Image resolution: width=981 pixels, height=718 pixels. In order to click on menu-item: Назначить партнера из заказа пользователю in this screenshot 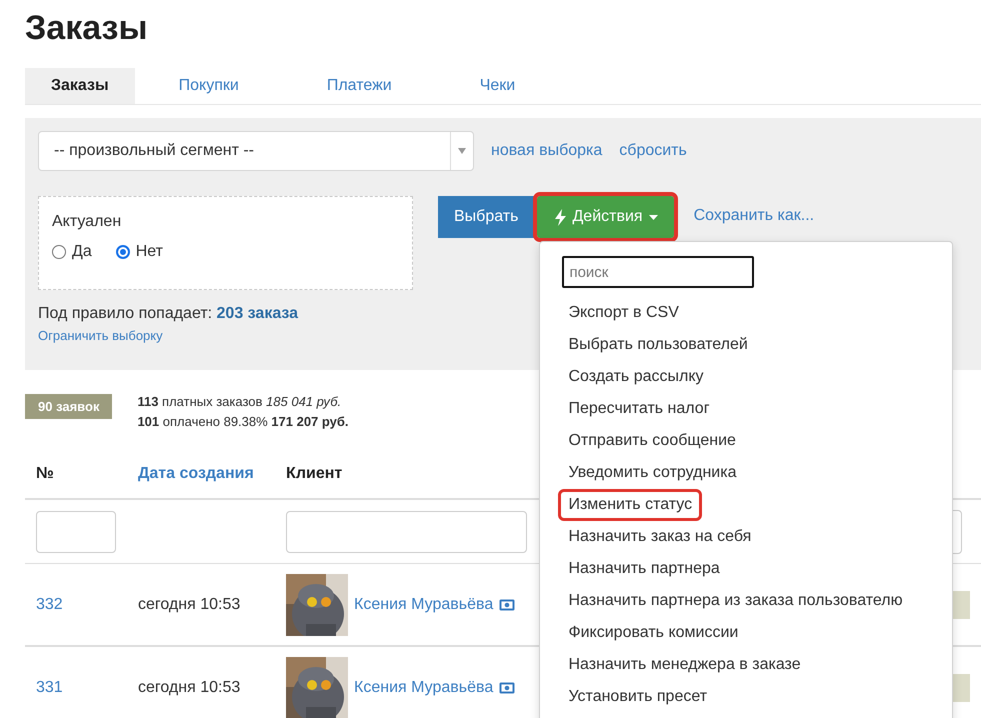, I will do `click(735, 601)`.